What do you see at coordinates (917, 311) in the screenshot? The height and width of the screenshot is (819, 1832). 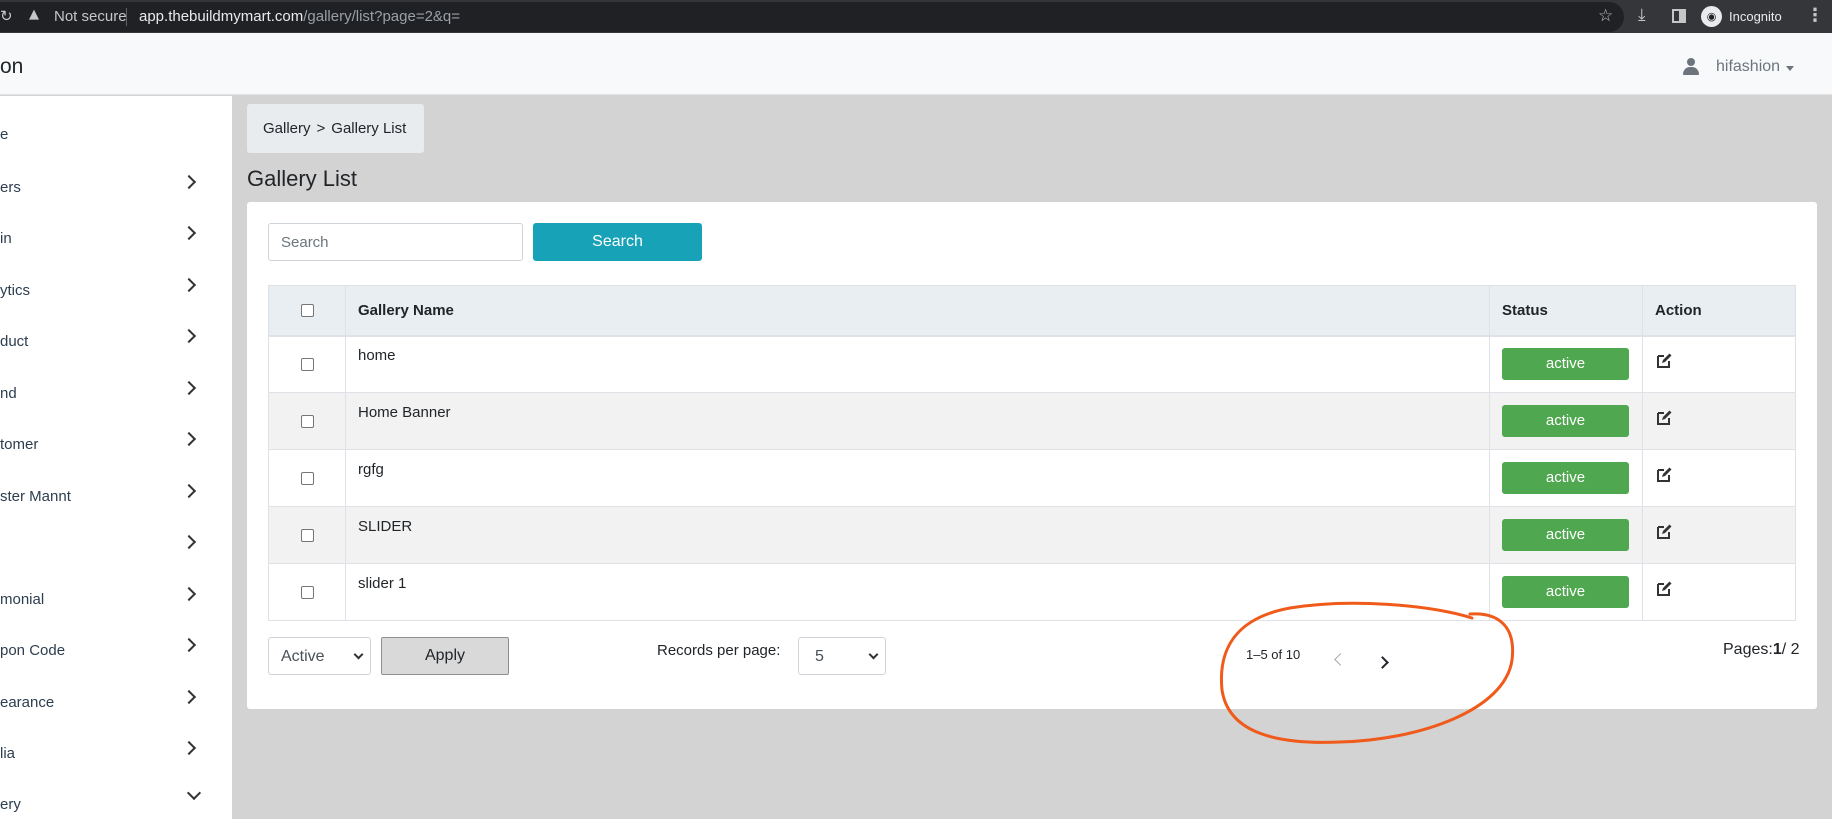 I see `column-header-gallery-name: Gallery Name` at bounding box center [917, 311].